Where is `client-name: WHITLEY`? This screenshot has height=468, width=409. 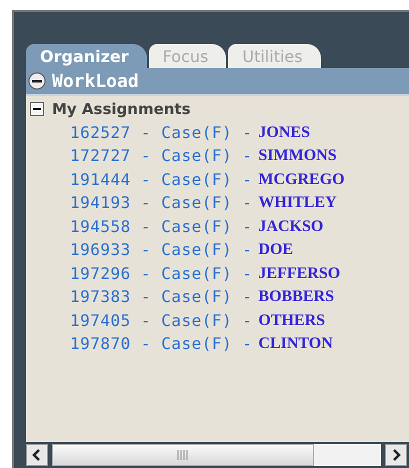 client-name: WHITLEY is located at coordinates (297, 203).